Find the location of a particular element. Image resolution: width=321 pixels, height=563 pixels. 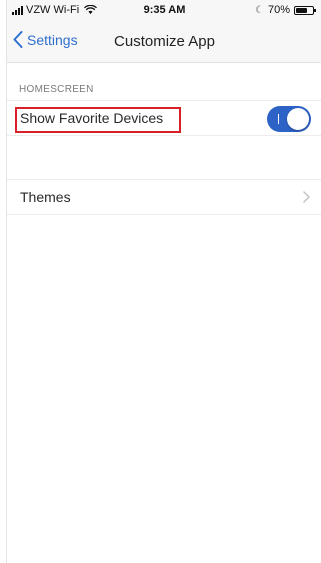

status-right: ☾ 70% is located at coordinates (285, 10).